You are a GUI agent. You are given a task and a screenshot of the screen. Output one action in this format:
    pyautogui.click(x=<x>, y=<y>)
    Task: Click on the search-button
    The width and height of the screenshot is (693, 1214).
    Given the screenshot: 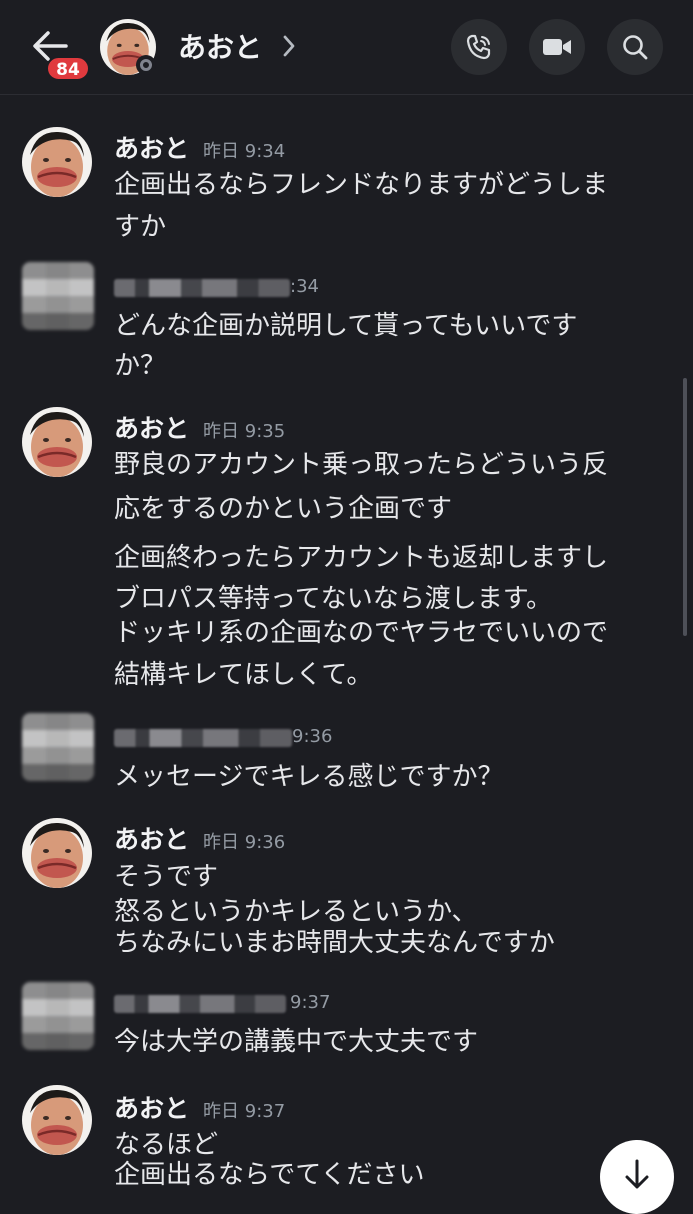 What is the action you would take?
    pyautogui.click(x=635, y=47)
    